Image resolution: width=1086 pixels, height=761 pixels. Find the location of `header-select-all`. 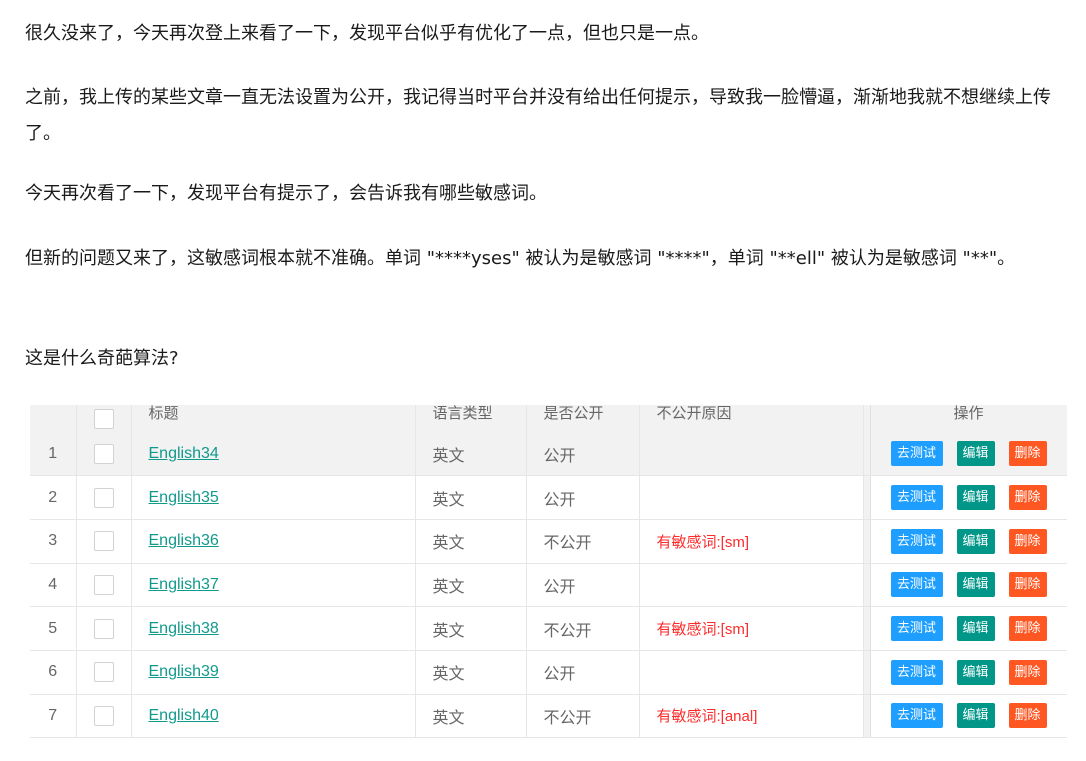

header-select-all is located at coordinates (104, 418).